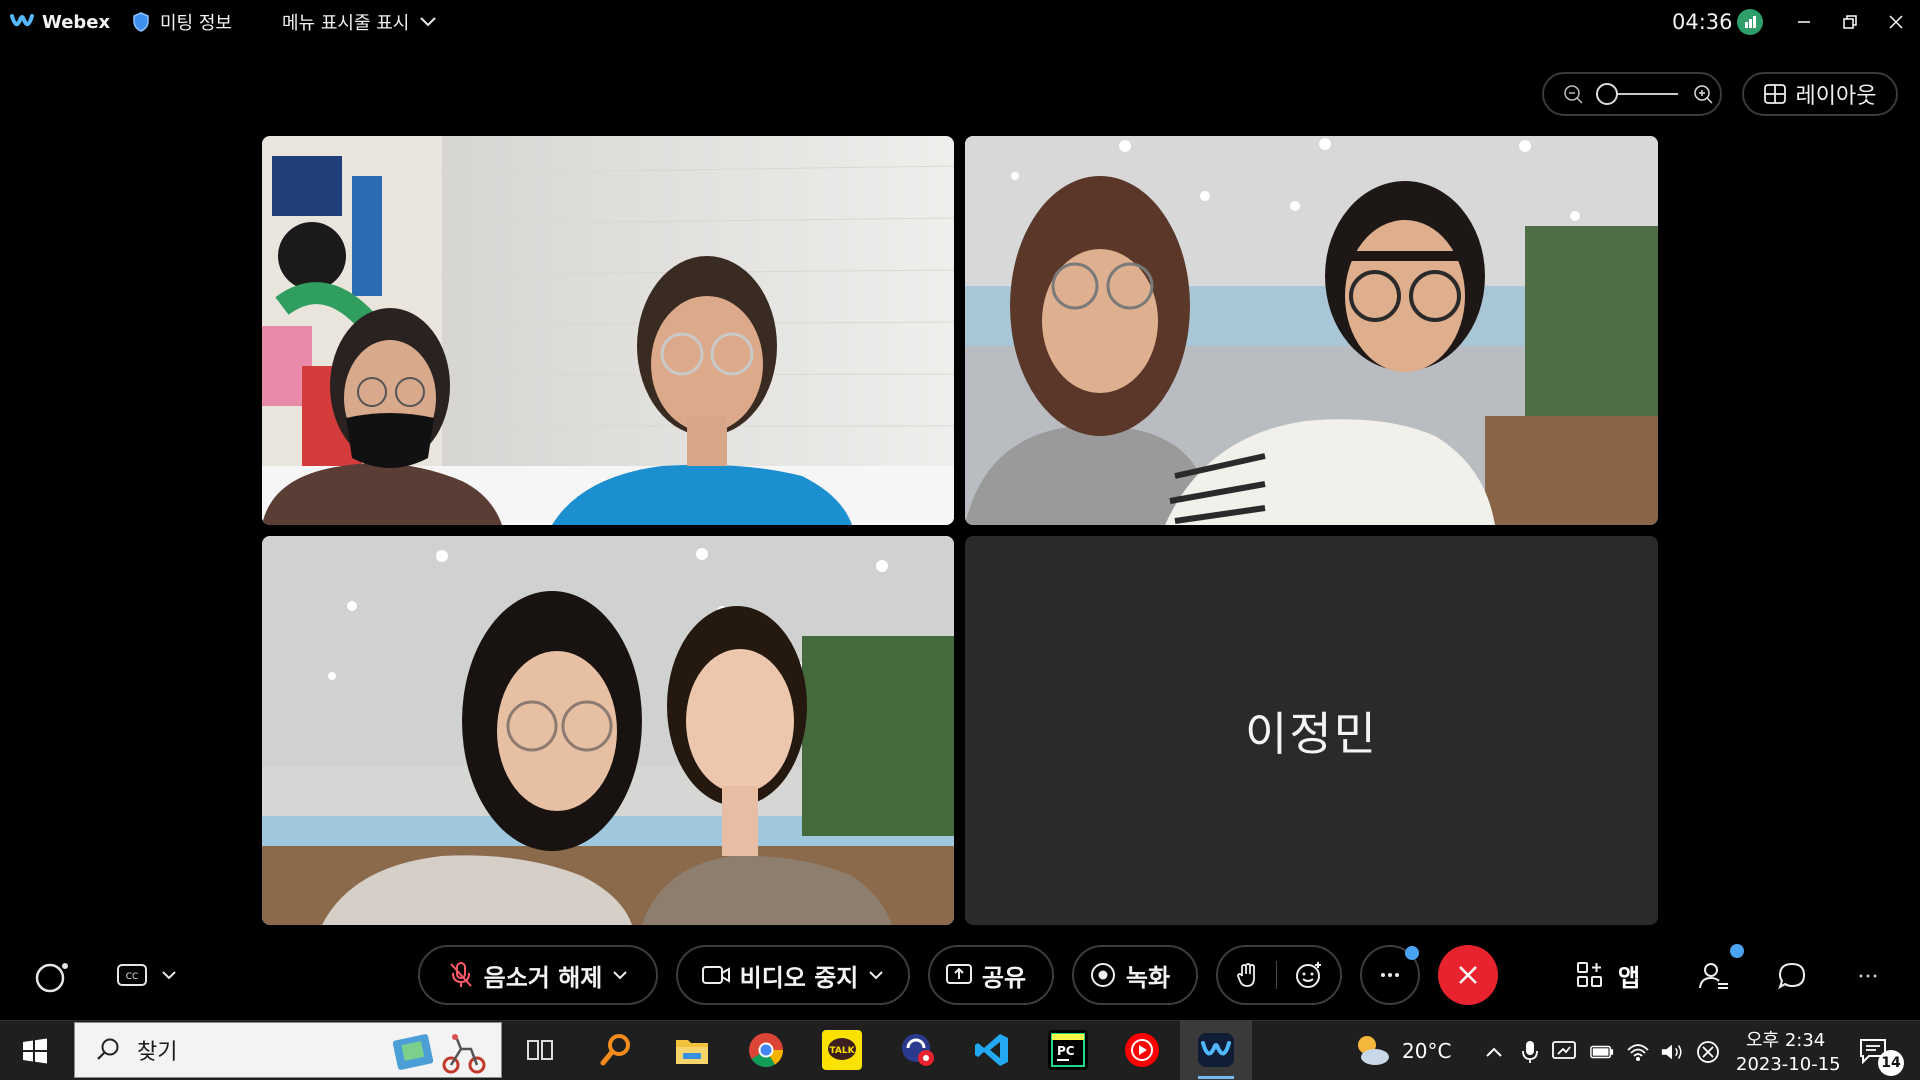  Describe the element at coordinates (540, 1050) in the screenshot. I see `task-view-icon` at that location.